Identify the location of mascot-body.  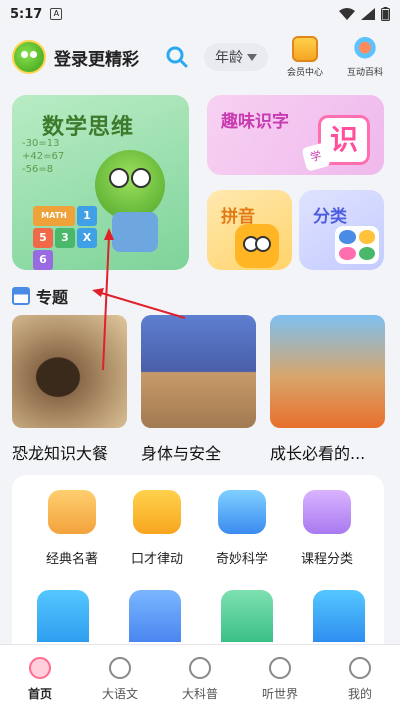
(135, 232).